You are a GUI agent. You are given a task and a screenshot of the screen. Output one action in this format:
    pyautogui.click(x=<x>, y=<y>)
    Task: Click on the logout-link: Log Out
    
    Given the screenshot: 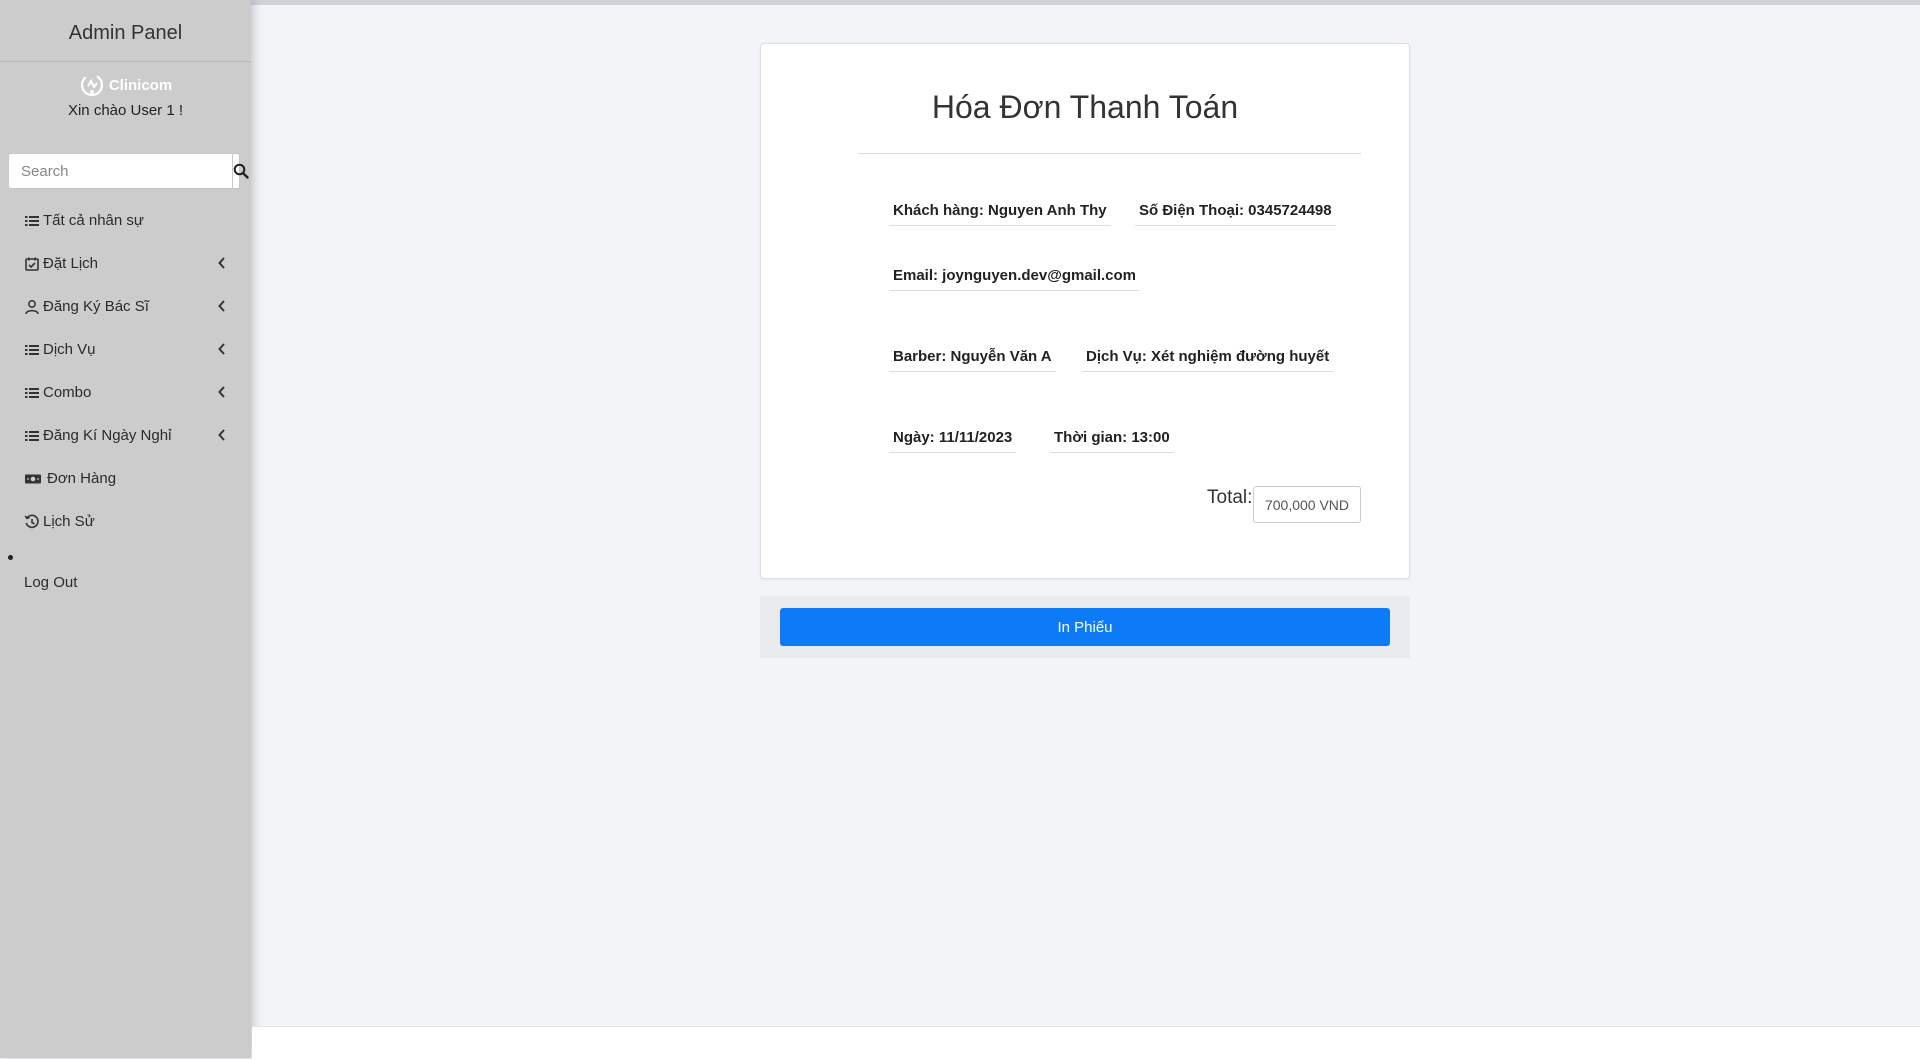 What is the action you would take?
    pyautogui.click(x=50, y=582)
    